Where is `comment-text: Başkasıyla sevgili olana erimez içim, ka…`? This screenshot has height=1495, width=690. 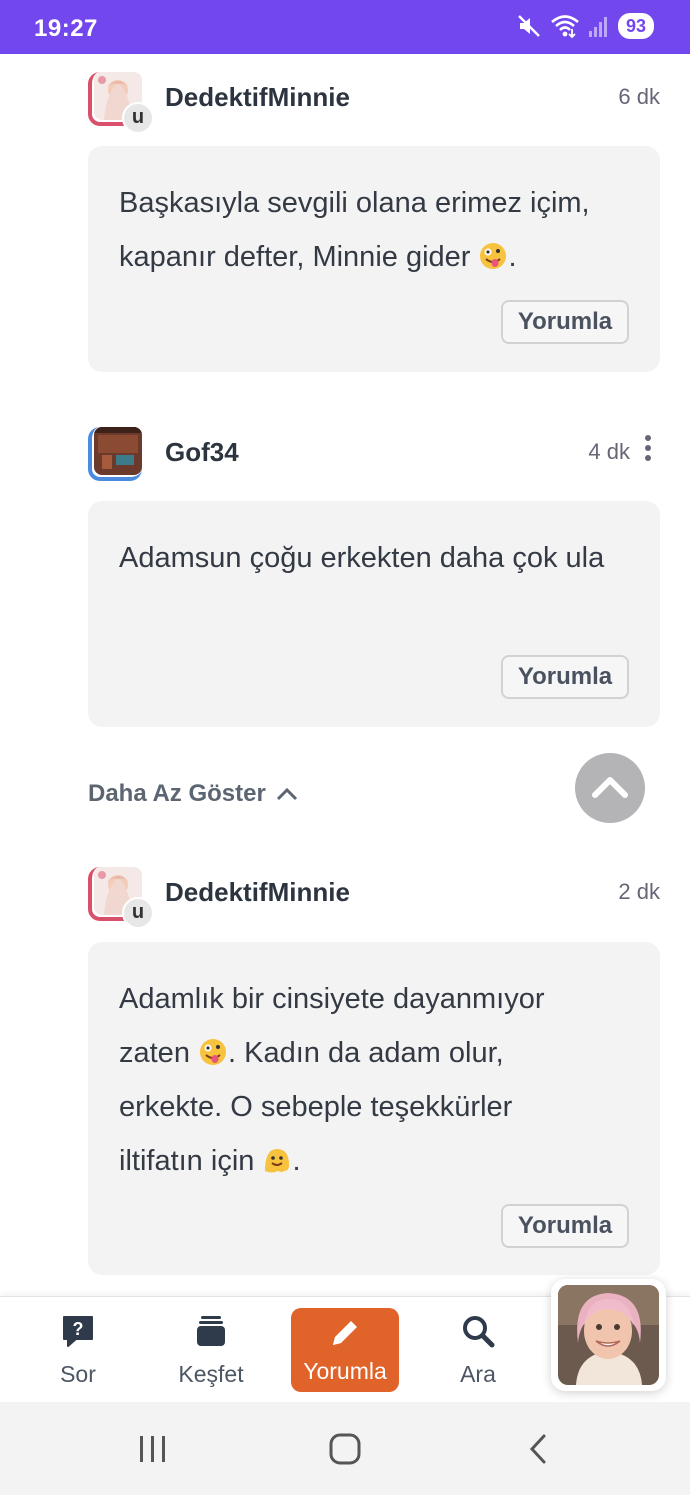 comment-text: Başkasıyla sevgili olana erimez içim, ka… is located at coordinates (354, 230).